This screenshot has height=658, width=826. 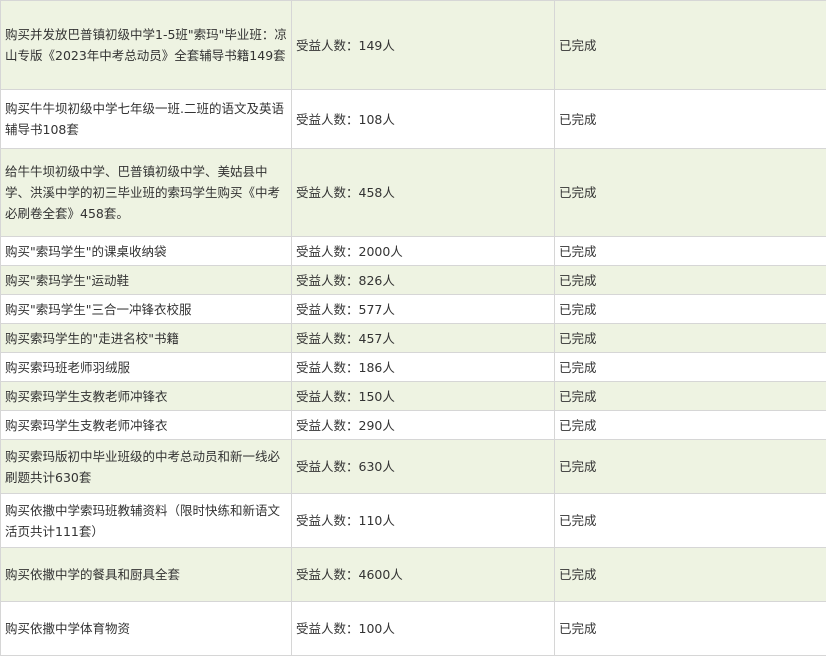 I want to click on item-cell: 购买"索玛学生"三合一冲锋衣校服, so click(x=146, y=309).